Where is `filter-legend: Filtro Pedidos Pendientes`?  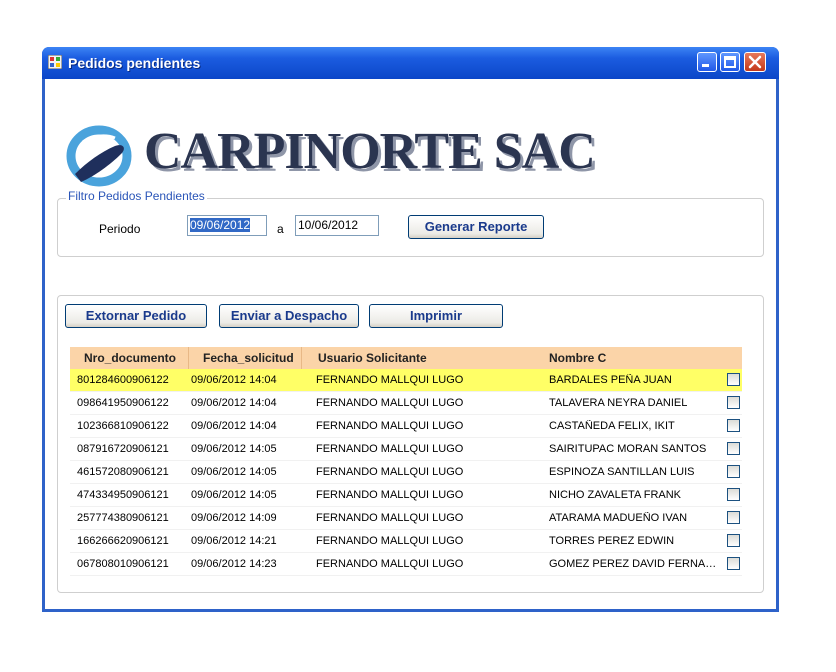
filter-legend: Filtro Pedidos Pendientes is located at coordinates (136, 196).